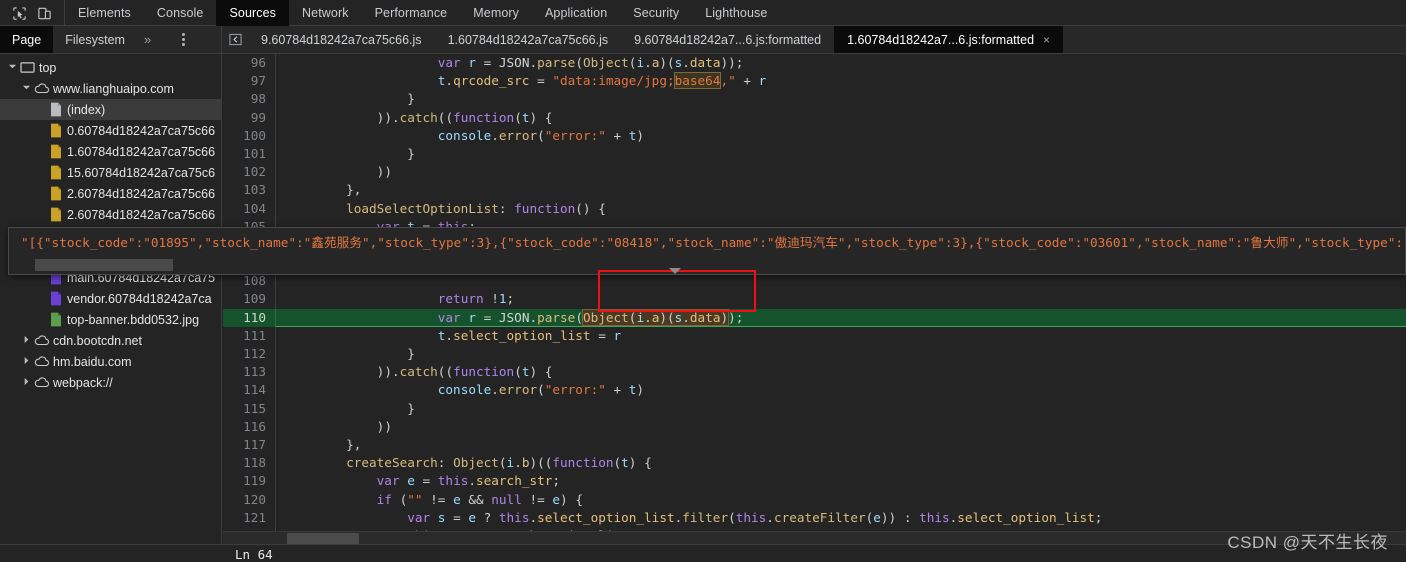  I want to click on editor-tab-9-js: 9.60784d18242a7ca75c66.js, so click(341, 39).